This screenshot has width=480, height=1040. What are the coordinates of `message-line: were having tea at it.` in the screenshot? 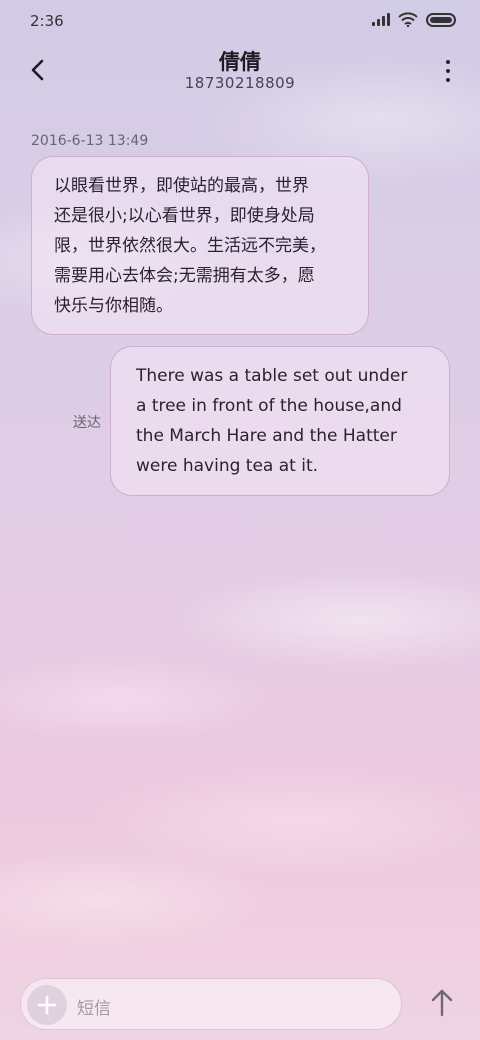 It's located at (227, 466).